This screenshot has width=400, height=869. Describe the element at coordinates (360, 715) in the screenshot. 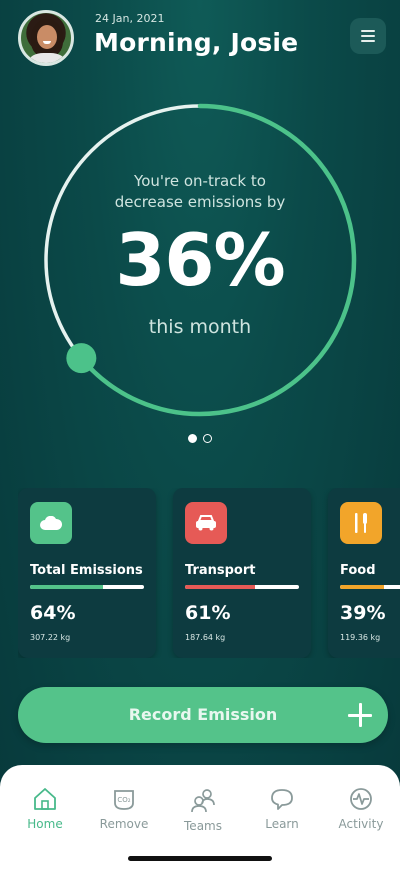

I see `plus-icon` at that location.